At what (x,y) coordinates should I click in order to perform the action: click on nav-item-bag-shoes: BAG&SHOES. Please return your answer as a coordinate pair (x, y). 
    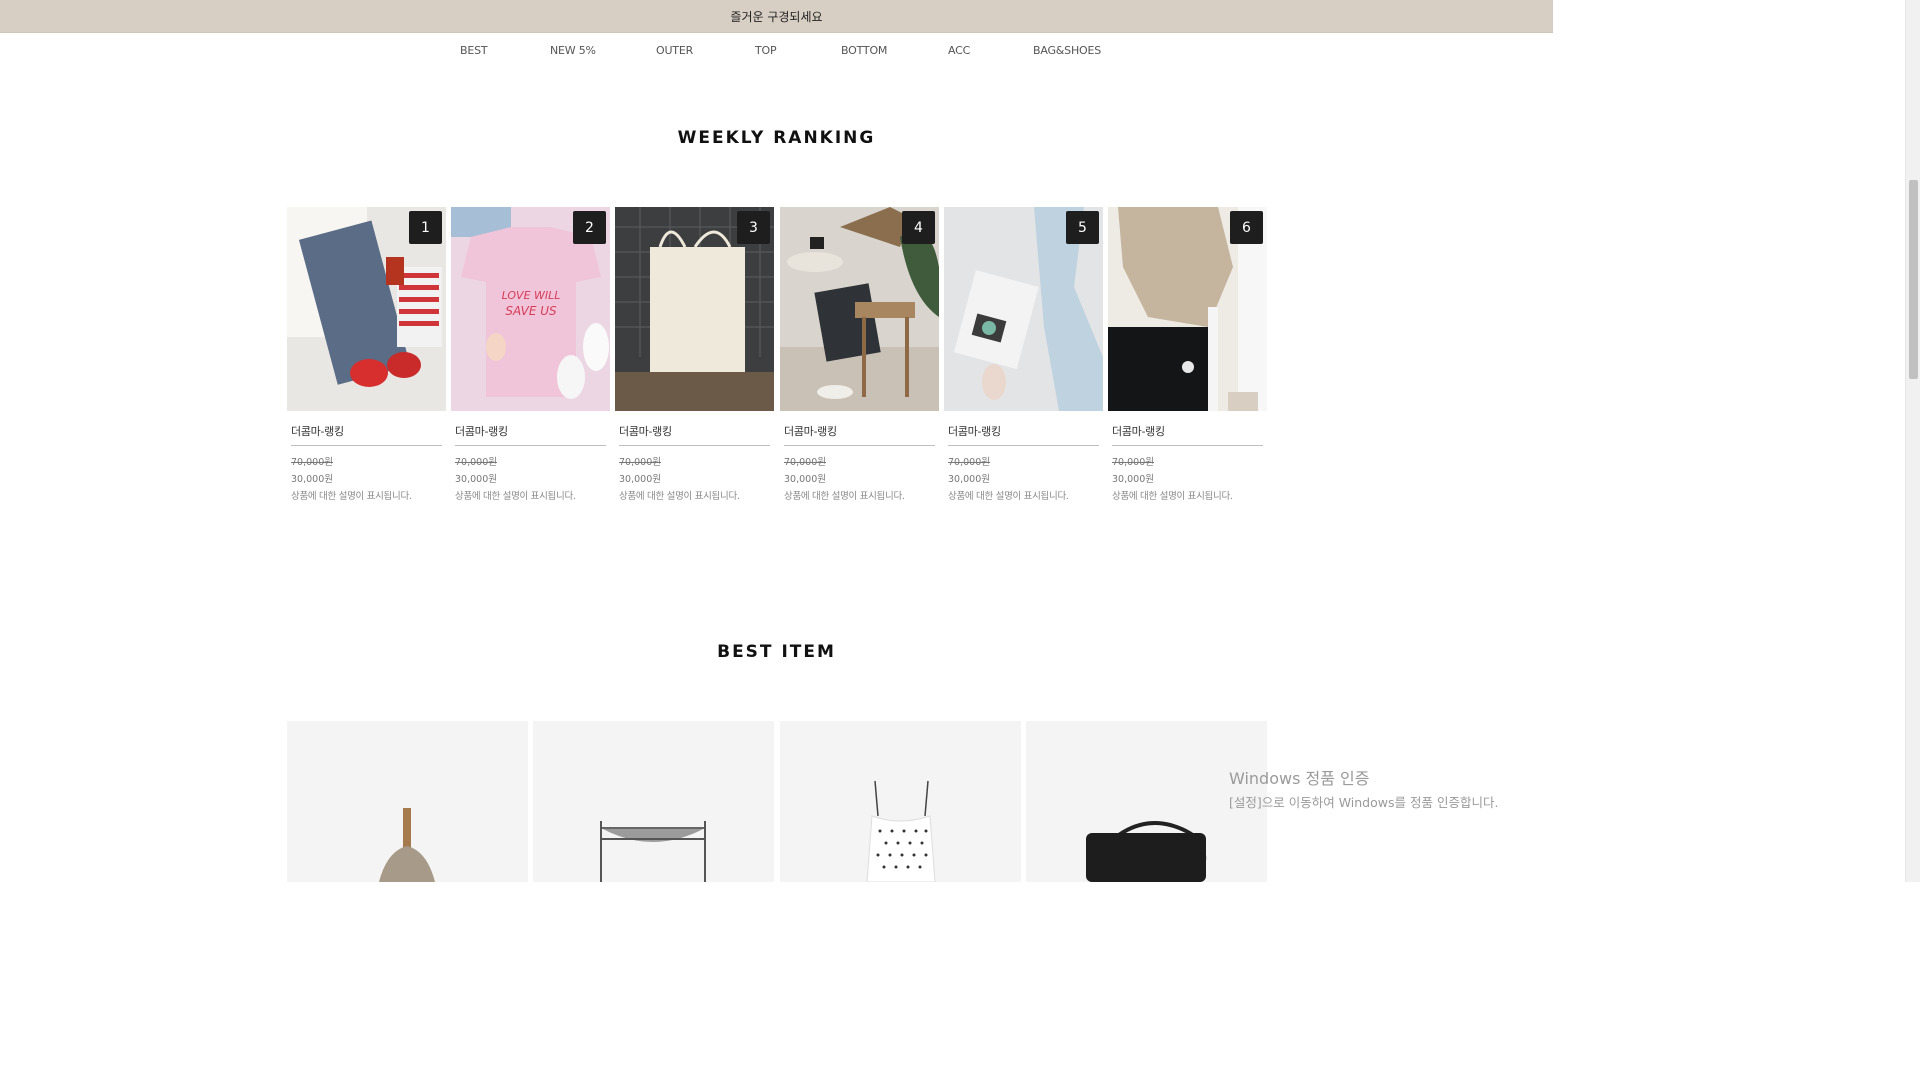
    Looking at the image, I should click on (1067, 50).